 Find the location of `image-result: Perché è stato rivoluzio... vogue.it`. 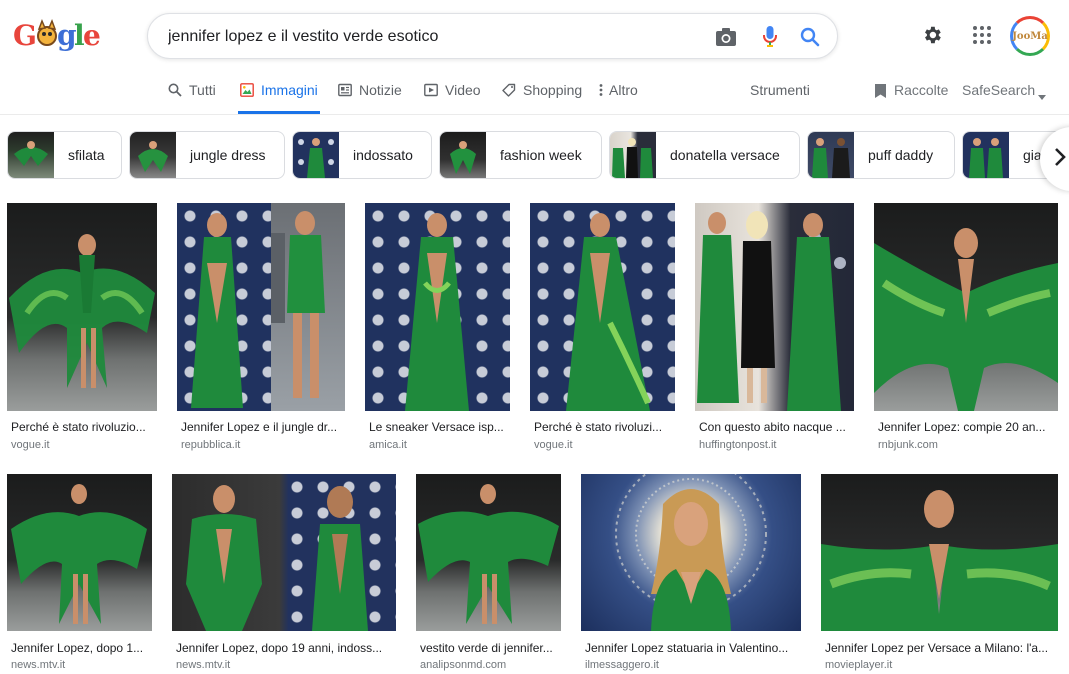

image-result: Perché è stato rivoluzio... vogue.it is located at coordinates (82, 328).